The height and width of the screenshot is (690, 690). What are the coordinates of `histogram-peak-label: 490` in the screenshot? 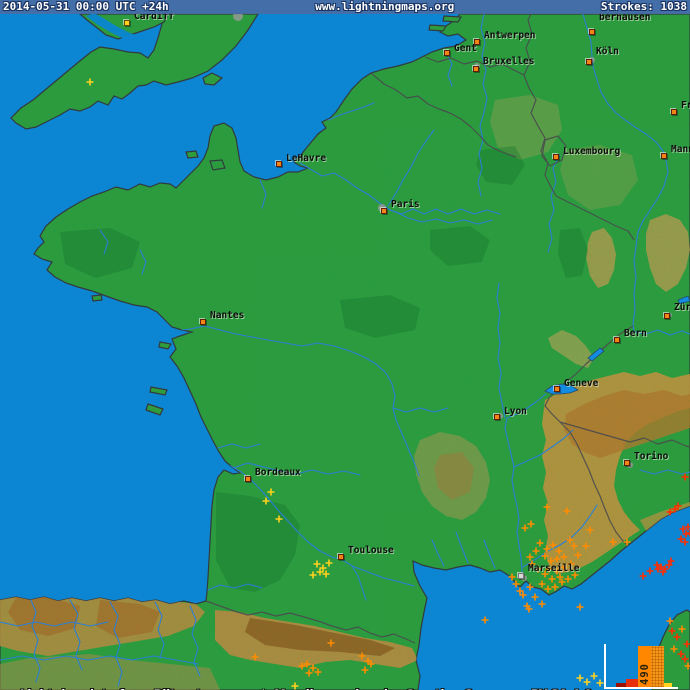 It's located at (645, 674).